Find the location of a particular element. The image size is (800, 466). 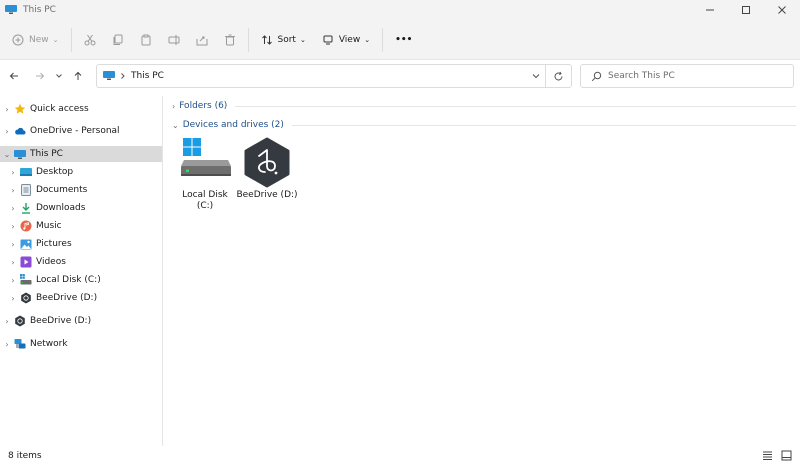

nav-item-local-disk: › Local Disk (C:) is located at coordinates (81, 280).